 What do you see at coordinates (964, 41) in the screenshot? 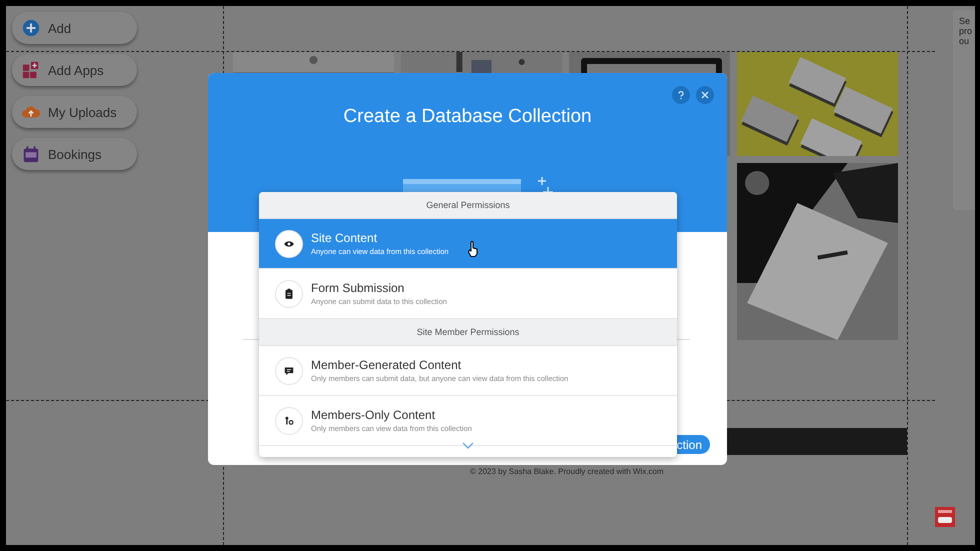
I see `panel-text: ou` at bounding box center [964, 41].